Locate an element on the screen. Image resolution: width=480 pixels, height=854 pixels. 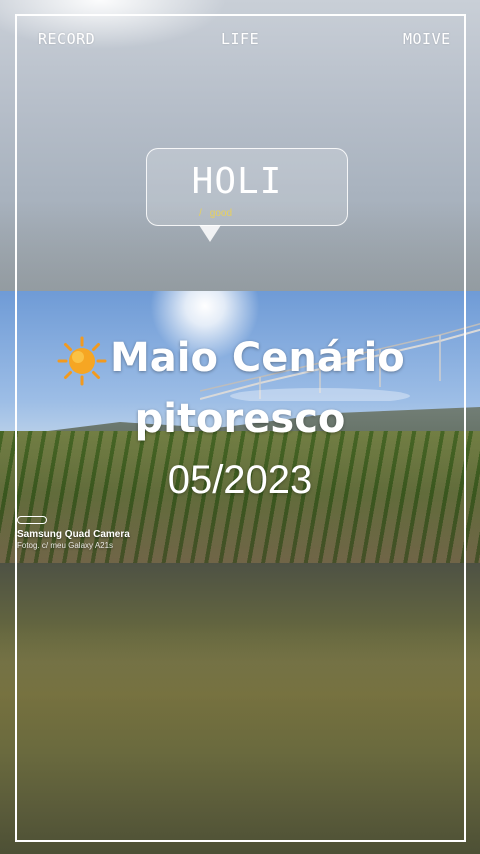
moive-label: MOIVE is located at coordinates (427, 39).